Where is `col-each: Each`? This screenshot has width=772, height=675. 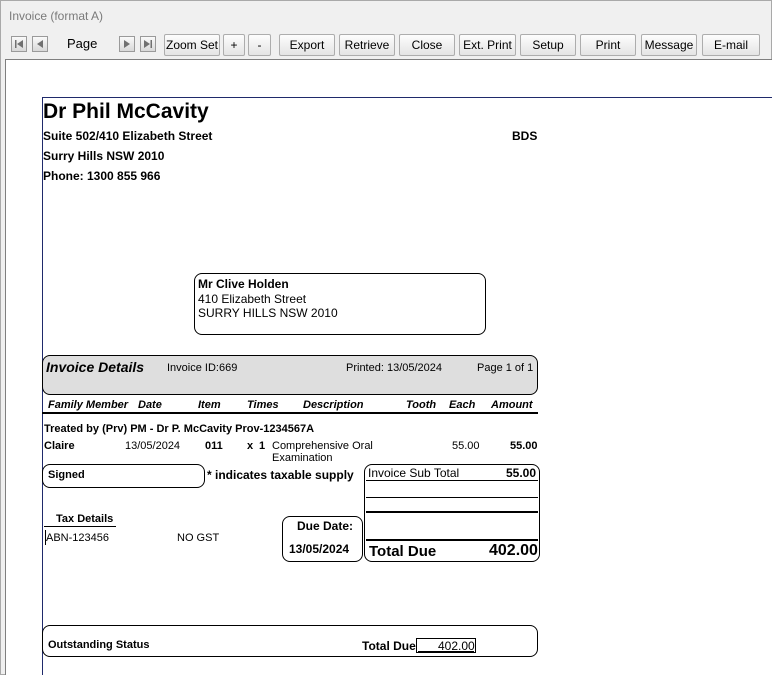 col-each: Each is located at coordinates (462, 405).